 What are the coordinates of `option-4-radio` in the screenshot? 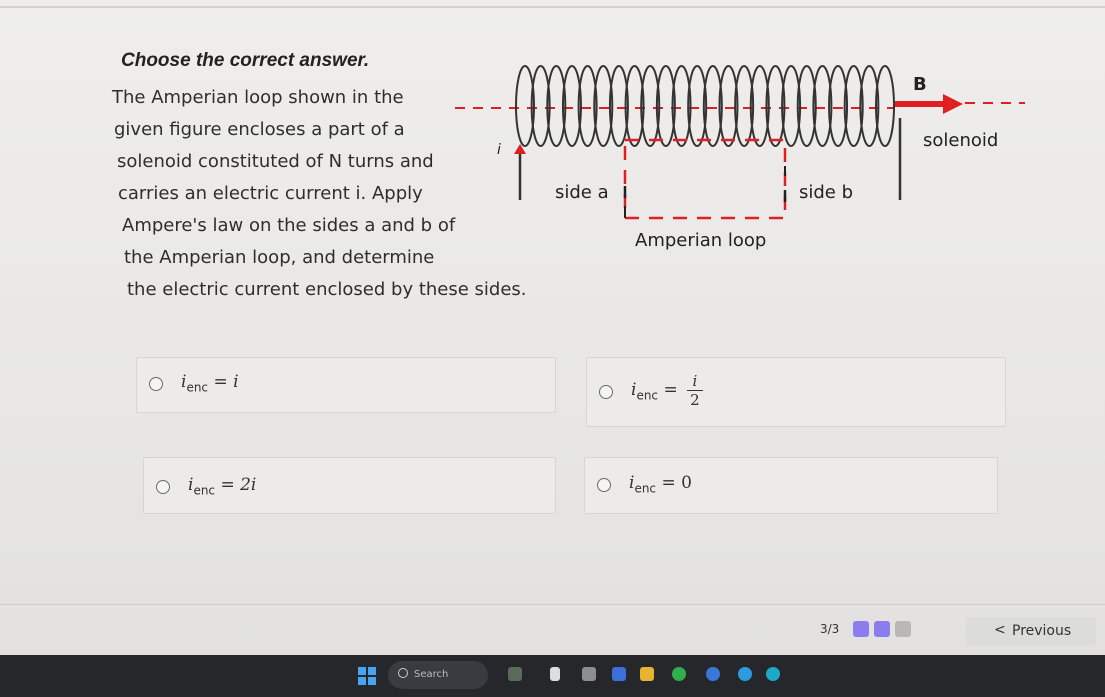 It's located at (604, 485).